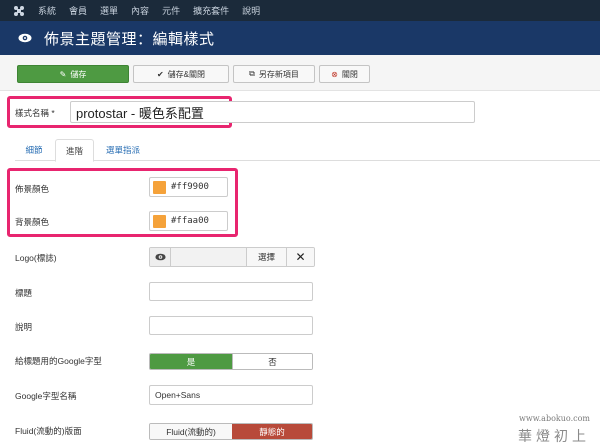 Image resolution: width=600 pixels, height=446 pixels. I want to click on menu-item-menus: 選單, so click(109, 10).